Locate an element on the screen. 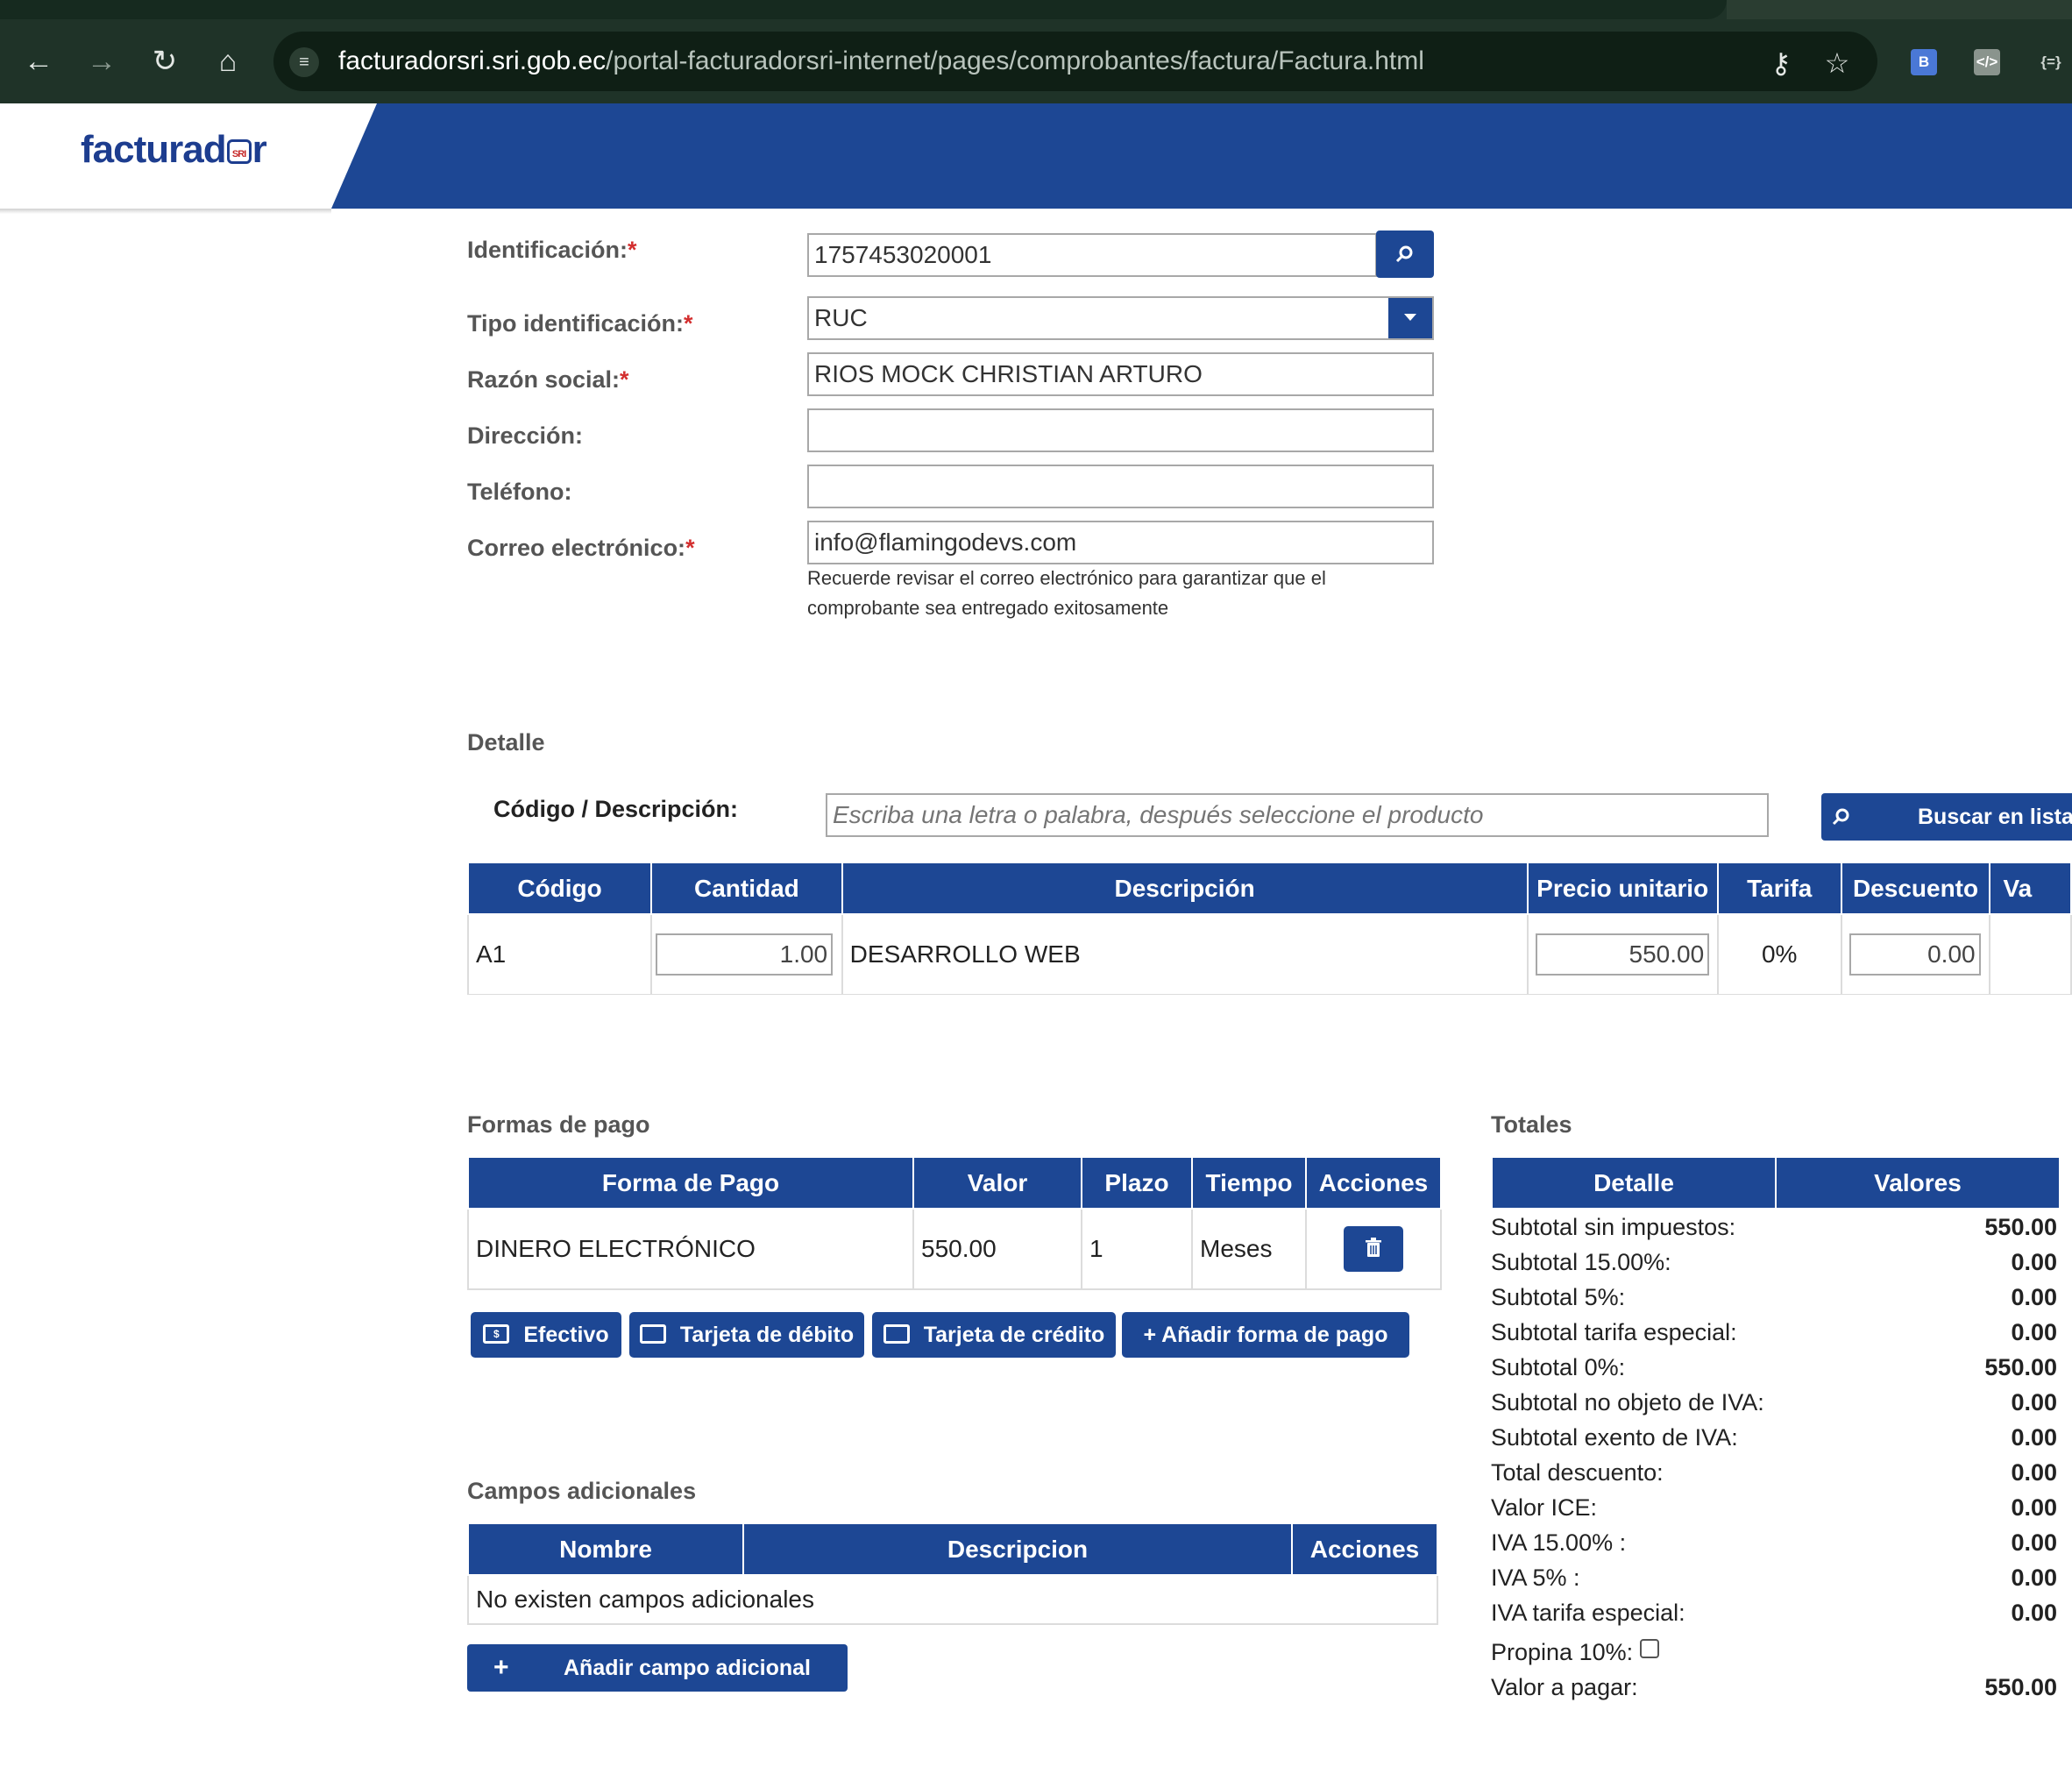 Image resolution: width=2072 pixels, height=1788 pixels. cantidad-input: 1.00 is located at coordinates (745, 954).